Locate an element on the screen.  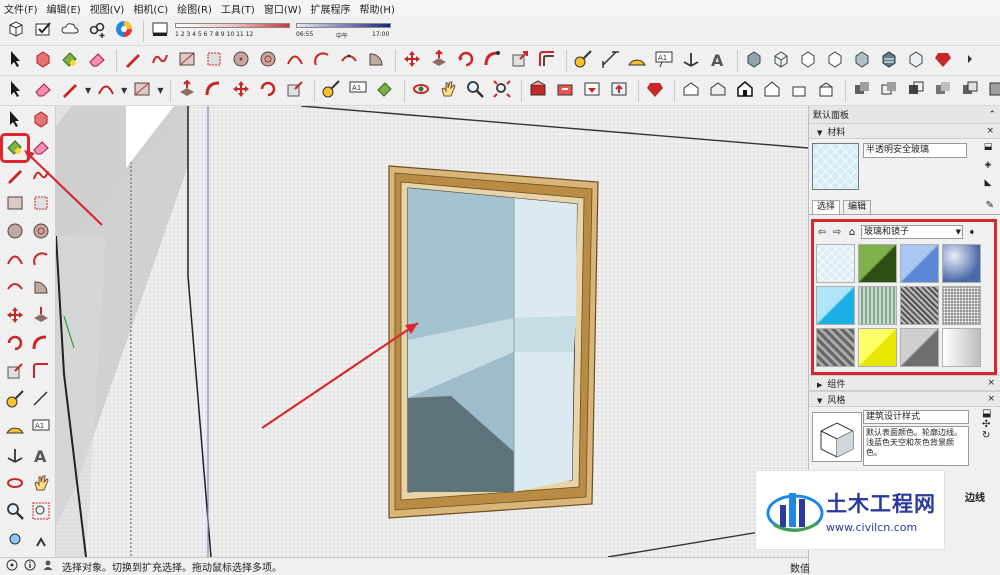
select-tool-left is located at coordinates (15, 120).